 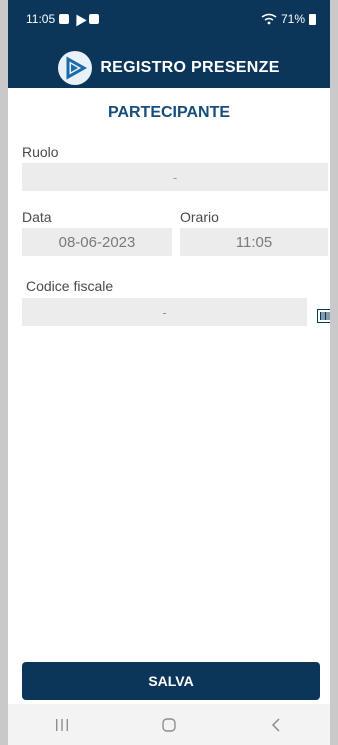 I want to click on battery-icon, so click(x=312, y=19).